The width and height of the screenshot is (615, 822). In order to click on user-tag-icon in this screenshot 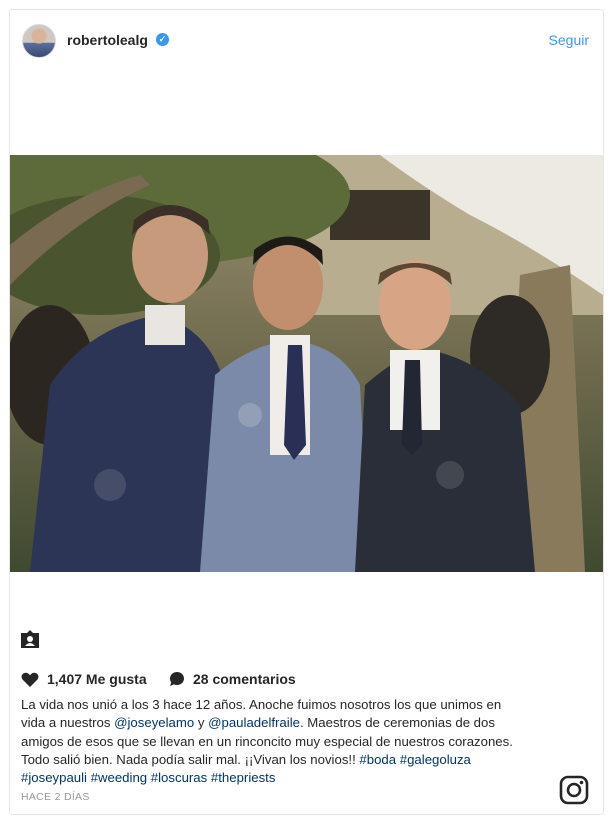, I will do `click(30, 639)`.